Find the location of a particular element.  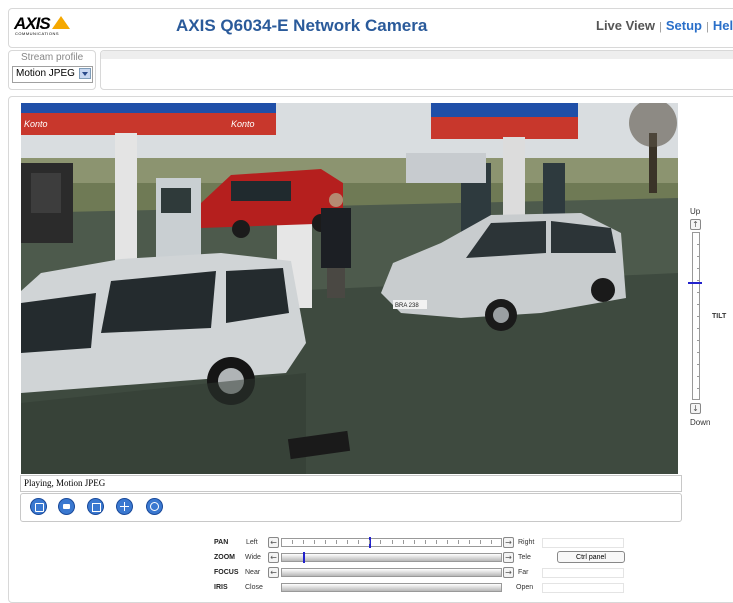

canopy-sign-right: Konto is located at coordinates (243, 124).